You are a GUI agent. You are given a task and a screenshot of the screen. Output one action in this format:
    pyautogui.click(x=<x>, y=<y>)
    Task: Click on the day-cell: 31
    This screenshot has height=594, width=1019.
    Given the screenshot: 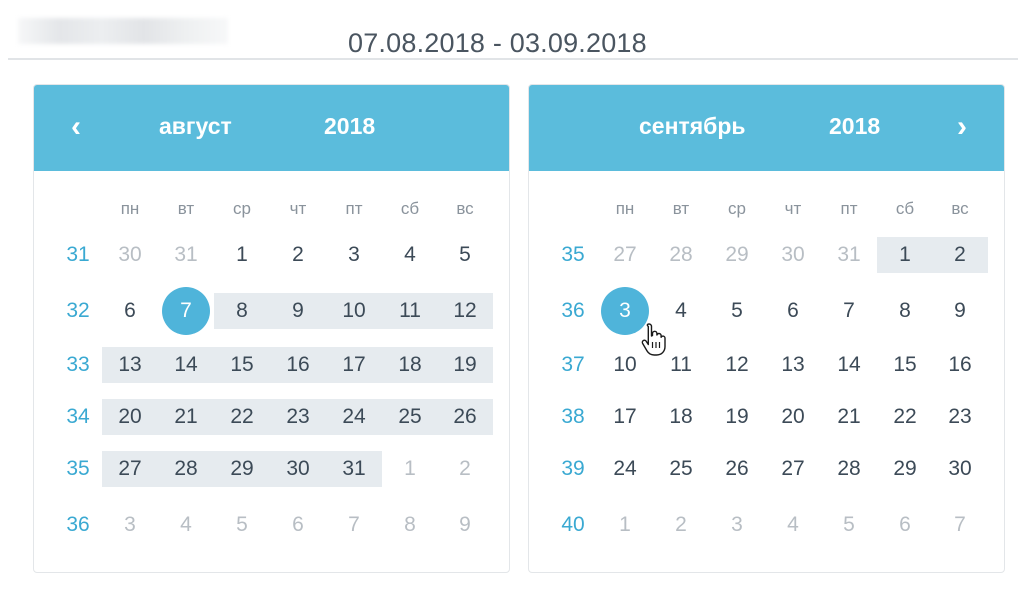 What is the action you would take?
    pyautogui.click(x=354, y=469)
    